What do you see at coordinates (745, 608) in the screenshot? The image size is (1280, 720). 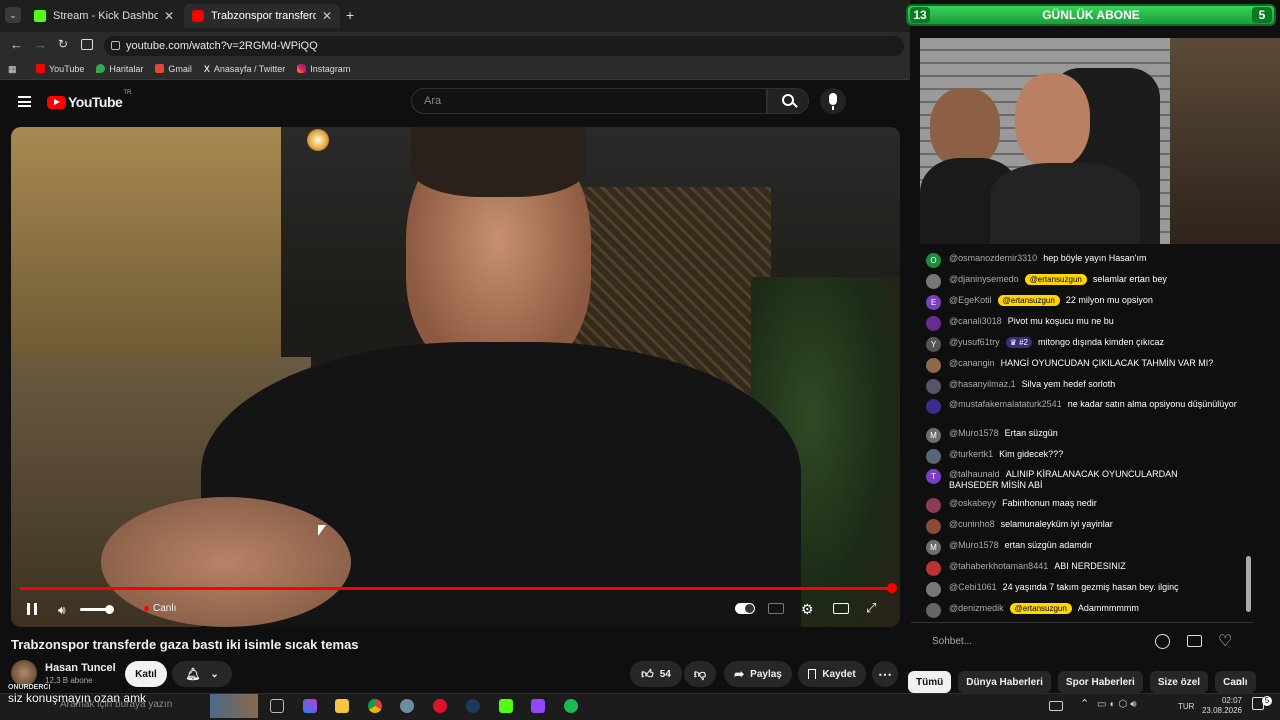 I see `autoplay-toggle` at bounding box center [745, 608].